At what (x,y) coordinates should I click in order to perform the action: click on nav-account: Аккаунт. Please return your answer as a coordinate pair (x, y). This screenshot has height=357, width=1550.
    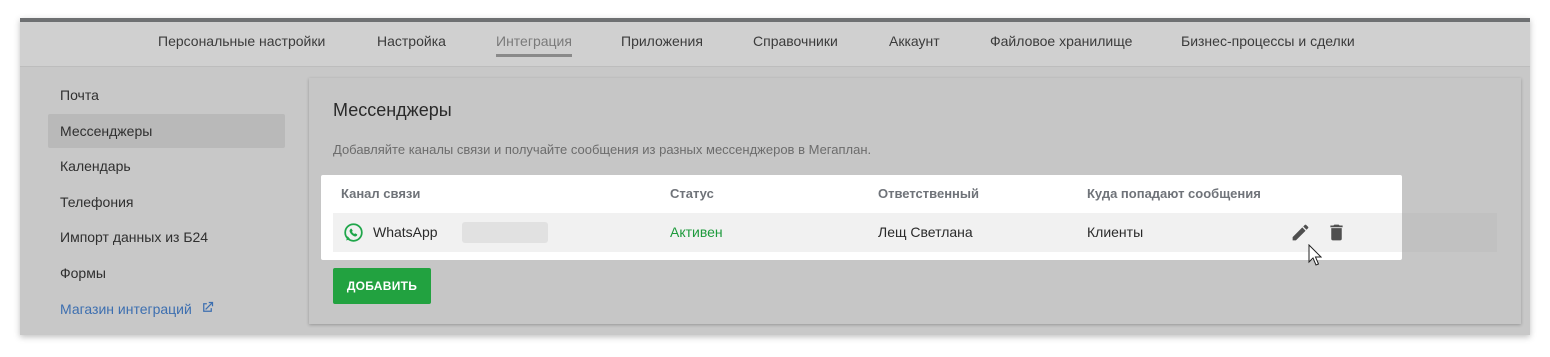
    Looking at the image, I should click on (914, 41).